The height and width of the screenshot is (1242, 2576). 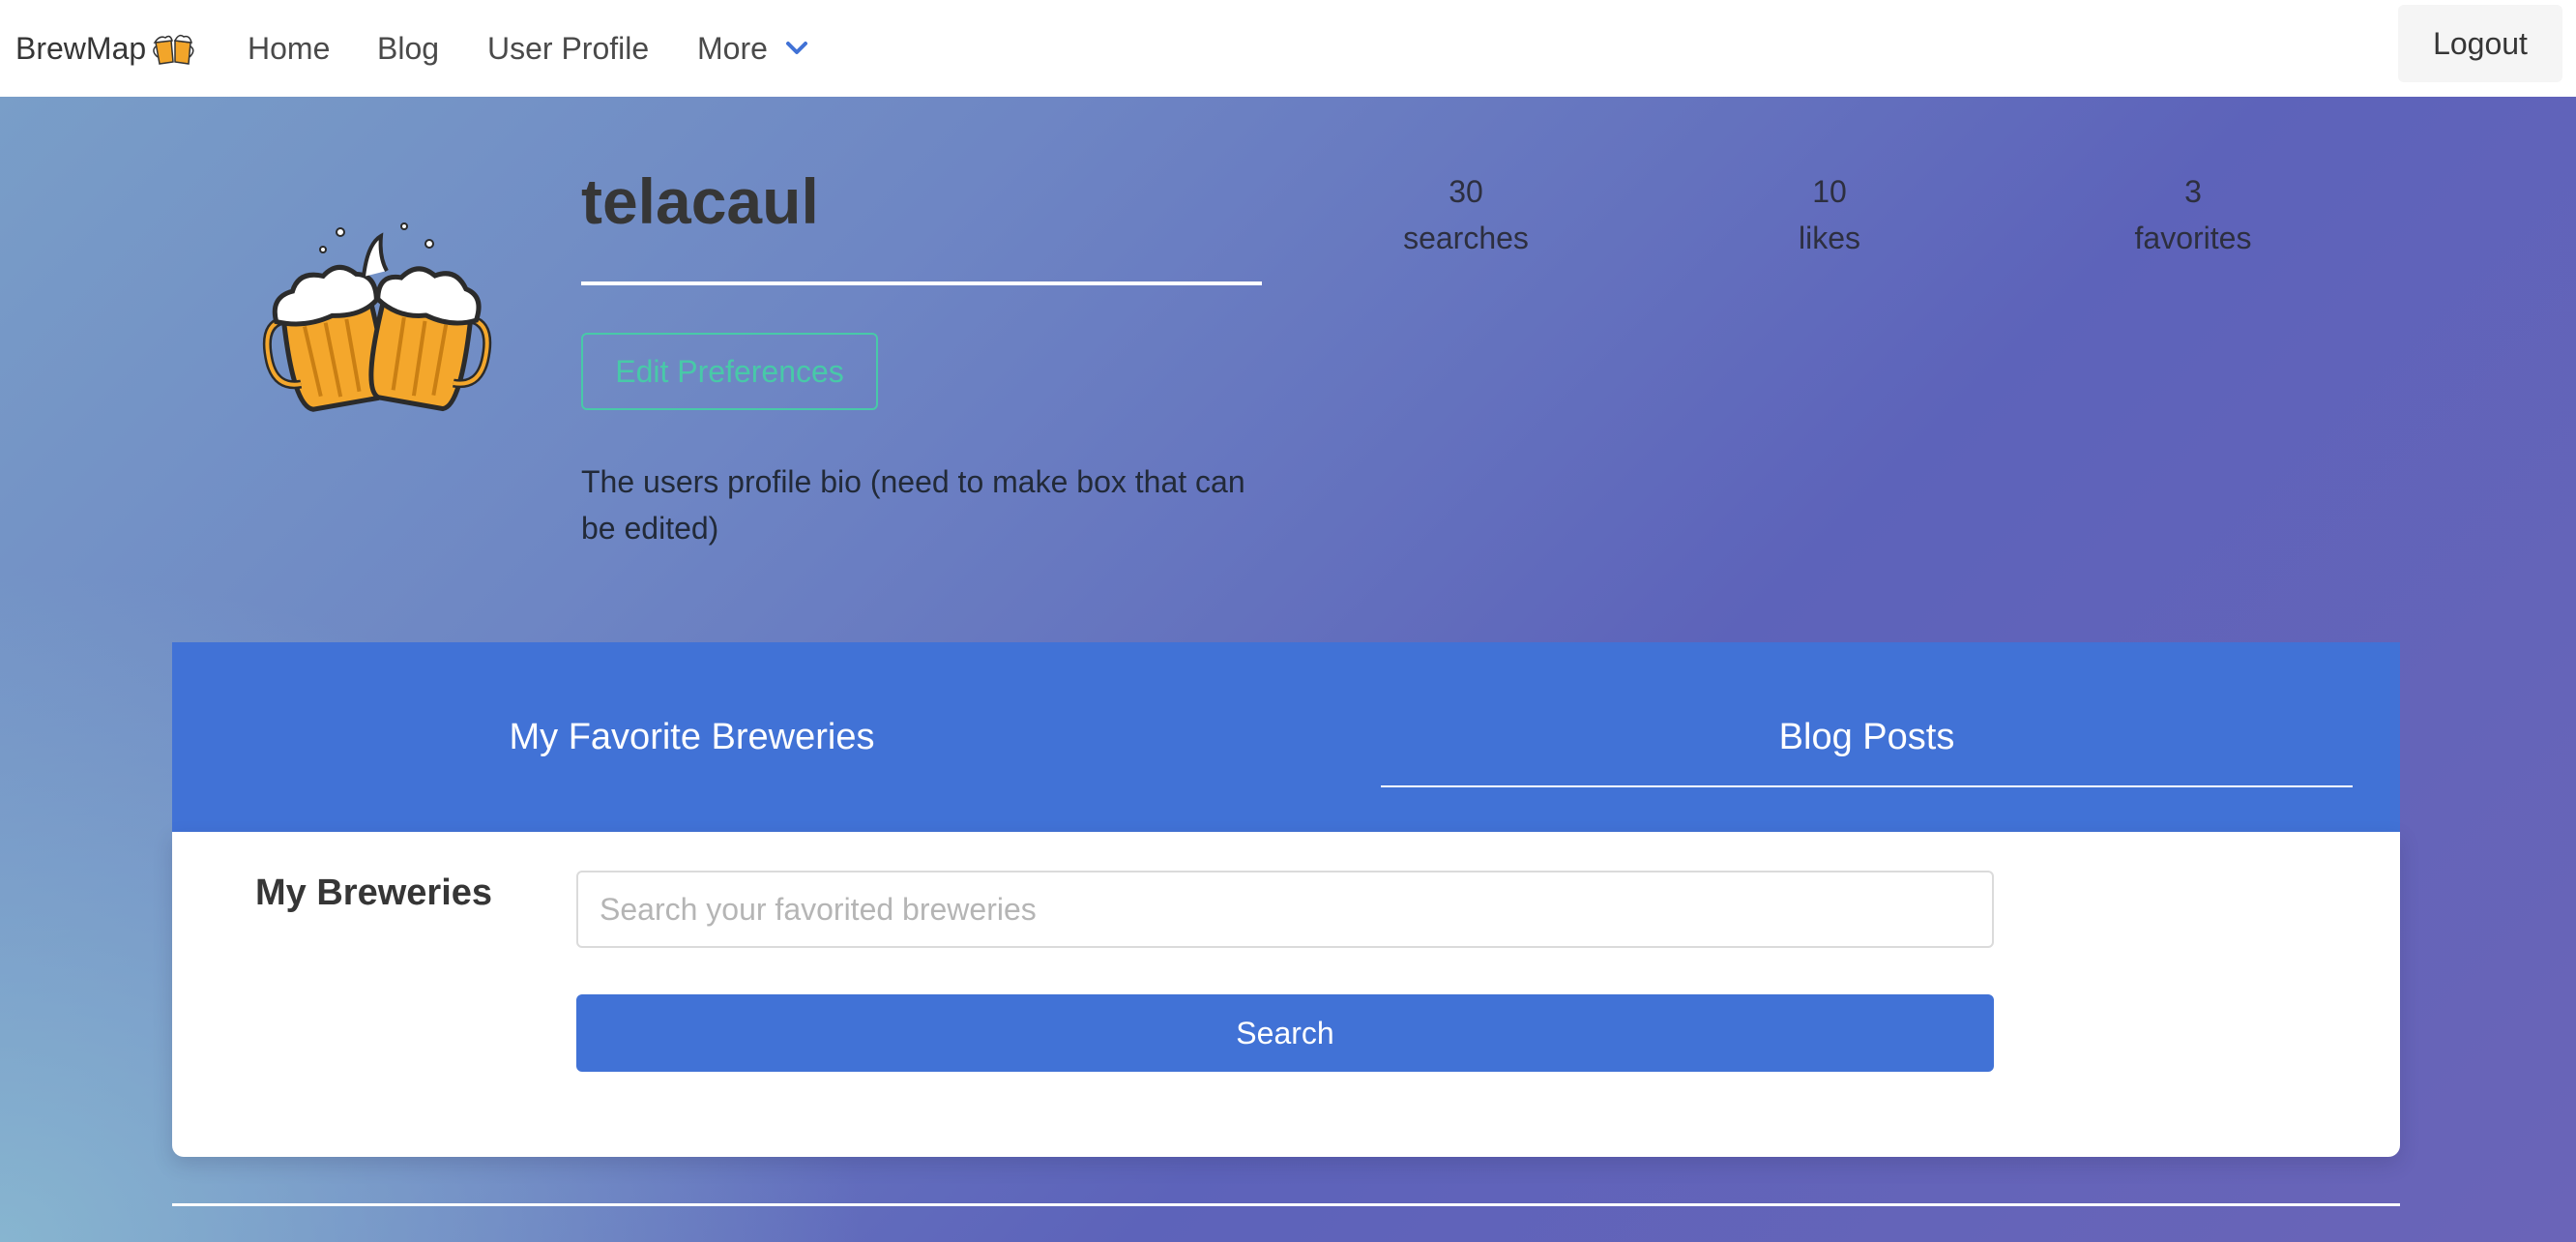 What do you see at coordinates (700, 201) in the screenshot?
I see `profile-username: telacaul` at bounding box center [700, 201].